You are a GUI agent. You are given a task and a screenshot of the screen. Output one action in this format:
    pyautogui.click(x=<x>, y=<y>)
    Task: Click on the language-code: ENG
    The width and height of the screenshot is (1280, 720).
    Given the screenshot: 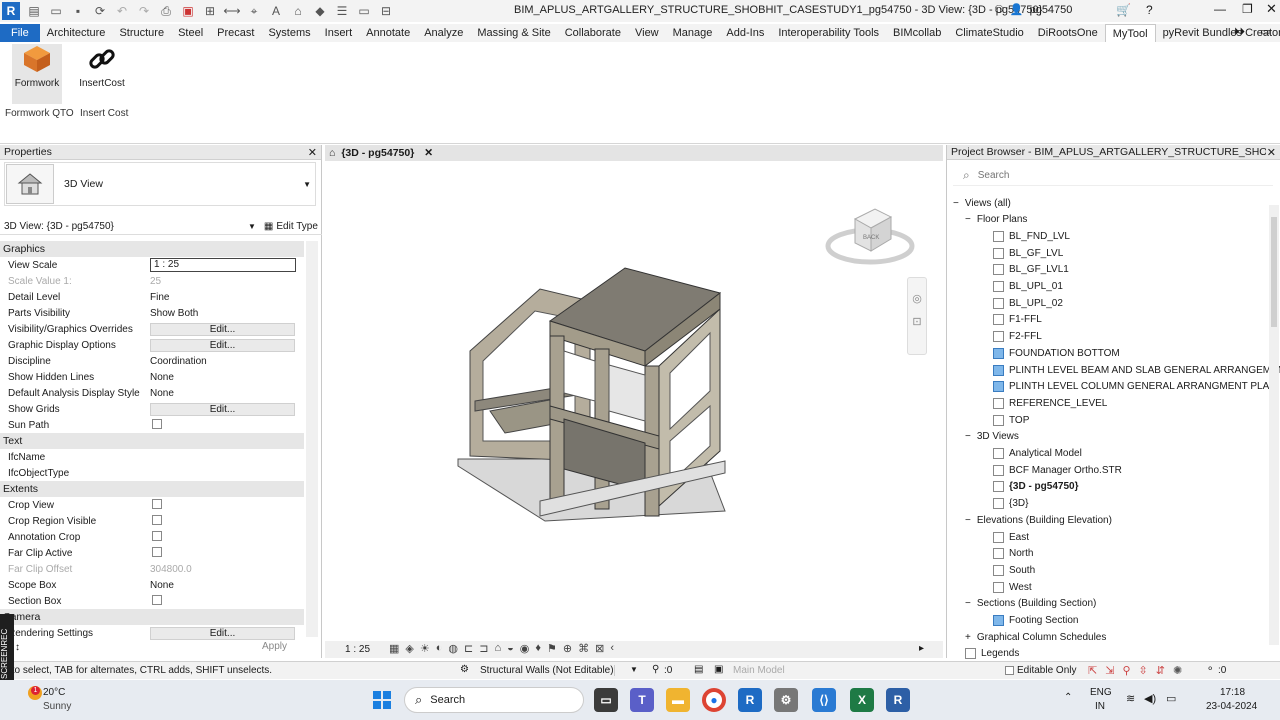 What is the action you would take?
    pyautogui.click(x=1101, y=692)
    